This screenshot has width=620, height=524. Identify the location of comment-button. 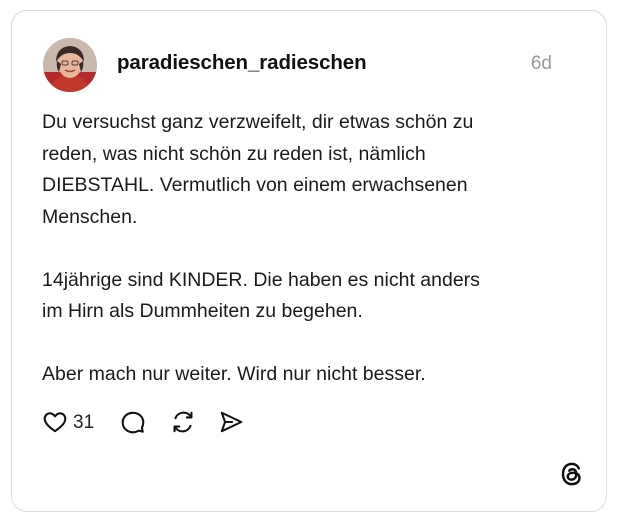
(133, 422).